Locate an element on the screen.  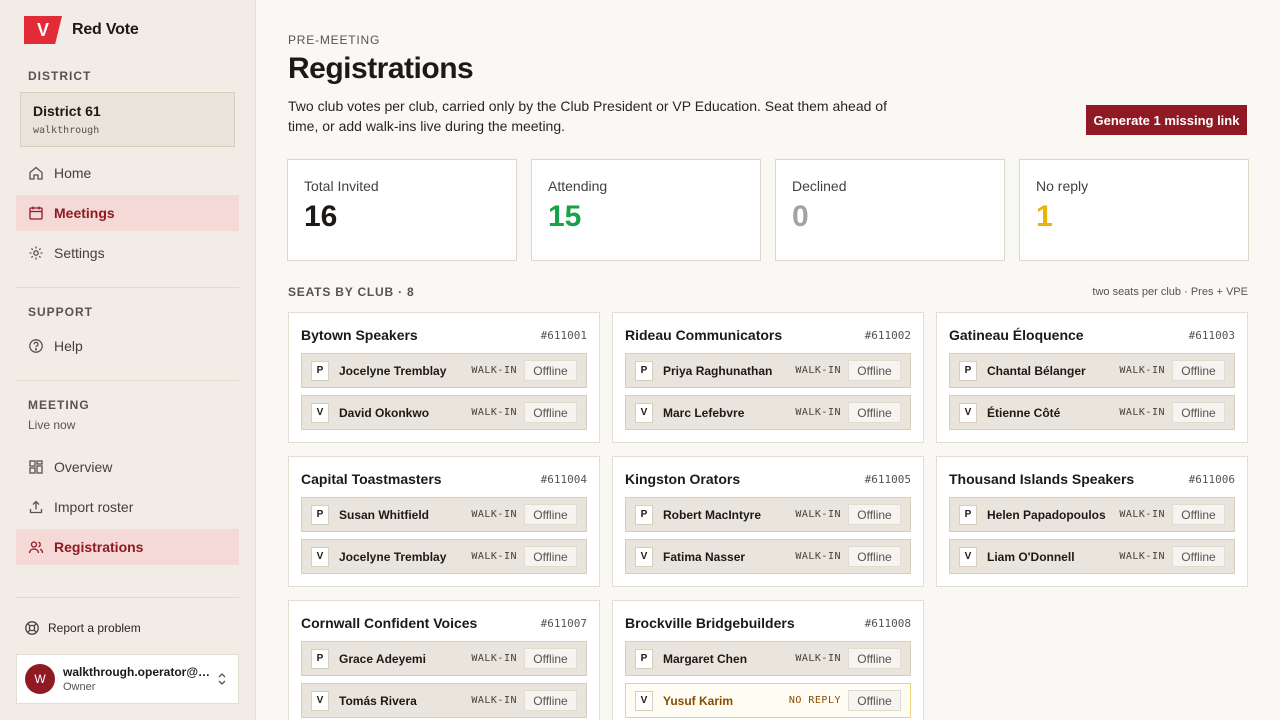
seat-row: P Helen Papadopoulos WALK-IN Offline is located at coordinates (1092, 514).